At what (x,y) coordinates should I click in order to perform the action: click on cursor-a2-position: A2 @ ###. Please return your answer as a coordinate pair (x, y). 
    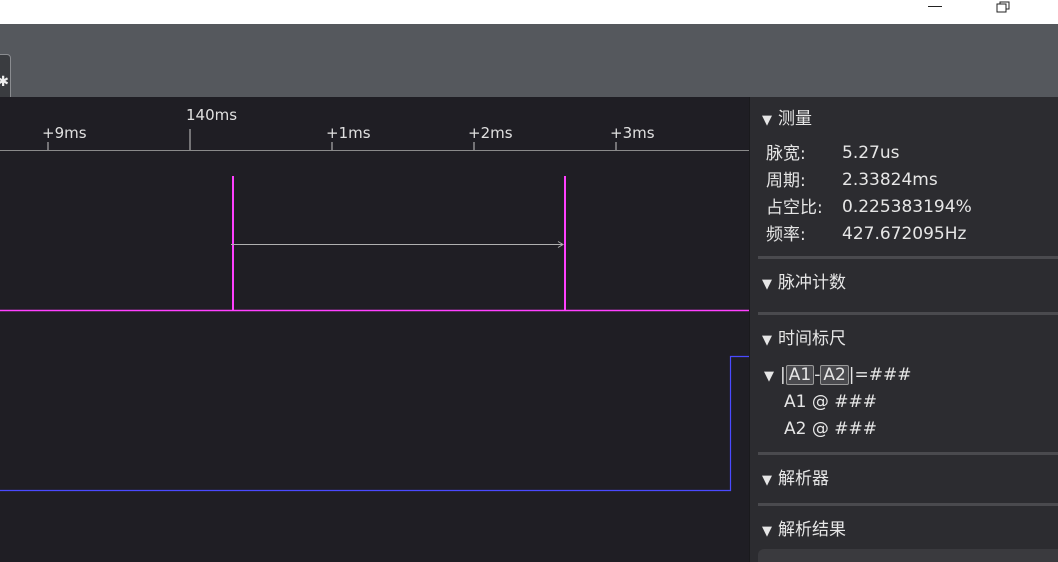
    Looking at the image, I should click on (830, 429).